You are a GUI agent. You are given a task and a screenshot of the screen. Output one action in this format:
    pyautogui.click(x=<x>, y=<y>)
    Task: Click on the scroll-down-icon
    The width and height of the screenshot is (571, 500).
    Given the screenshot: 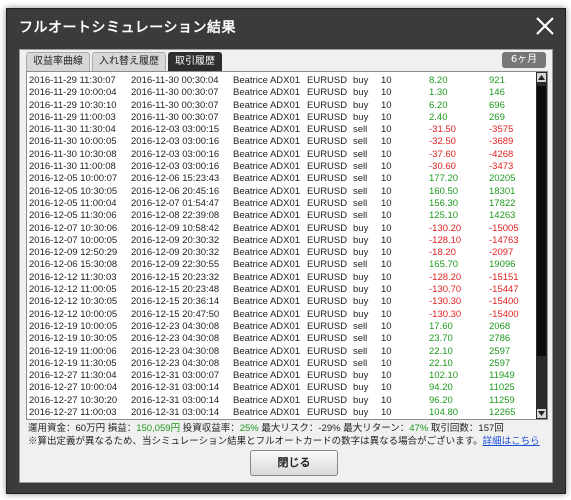 What is the action you would take?
    pyautogui.click(x=541, y=413)
    